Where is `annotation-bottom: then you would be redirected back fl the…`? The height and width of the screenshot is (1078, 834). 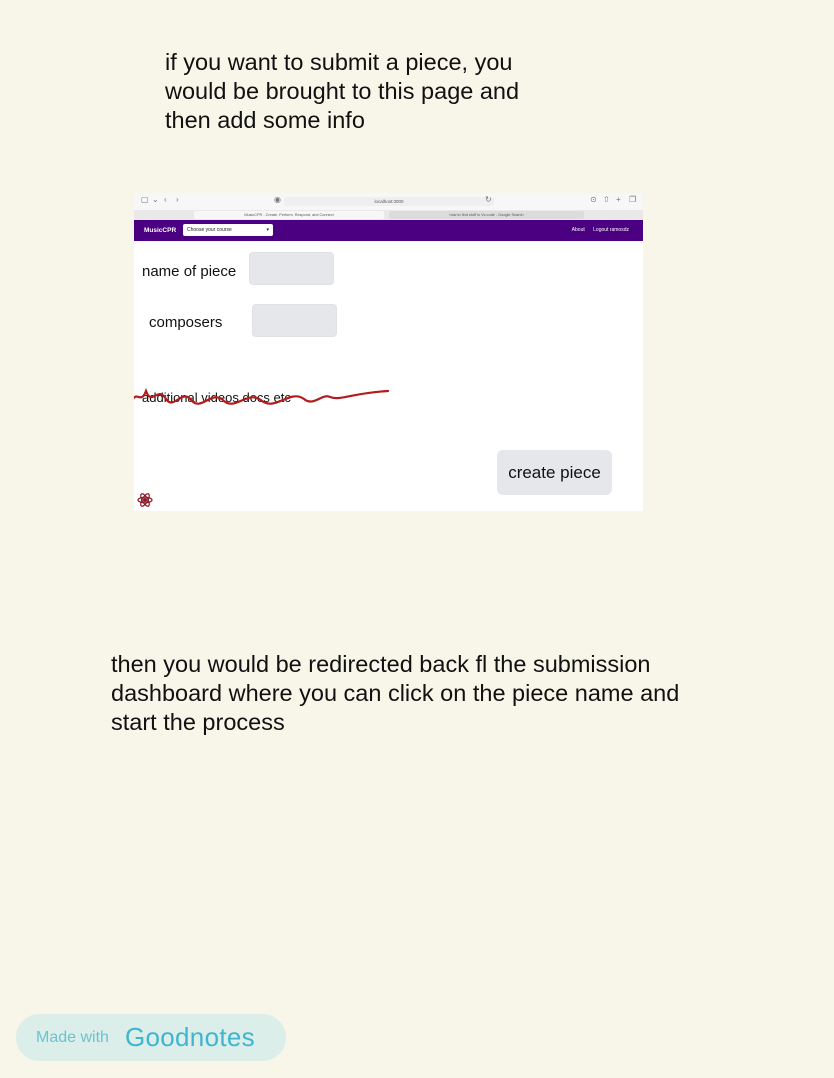
annotation-bottom: then you would be redirected back fl the… is located at coordinates (421, 693).